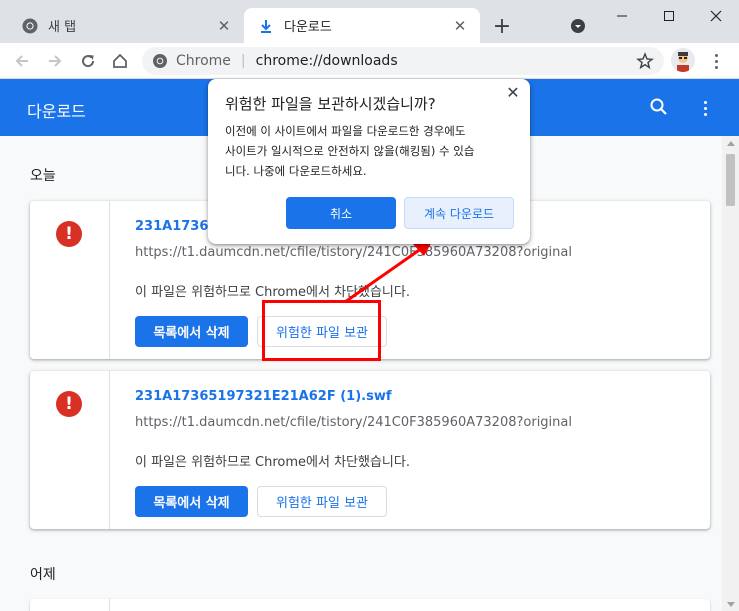 The height and width of the screenshot is (611, 739). Describe the element at coordinates (370, 605) in the screenshot. I see `download-item` at that location.